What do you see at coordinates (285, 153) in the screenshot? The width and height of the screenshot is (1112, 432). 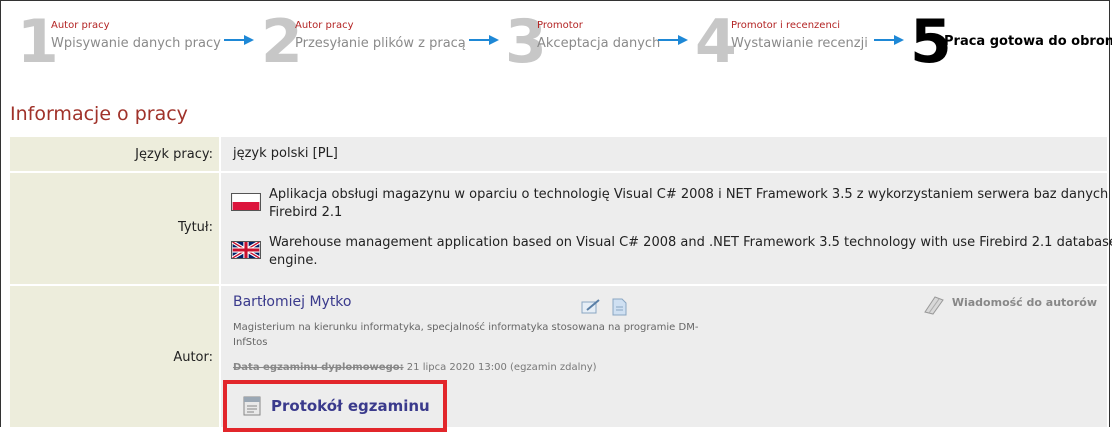 I see `language-value: język polski [PL]` at bounding box center [285, 153].